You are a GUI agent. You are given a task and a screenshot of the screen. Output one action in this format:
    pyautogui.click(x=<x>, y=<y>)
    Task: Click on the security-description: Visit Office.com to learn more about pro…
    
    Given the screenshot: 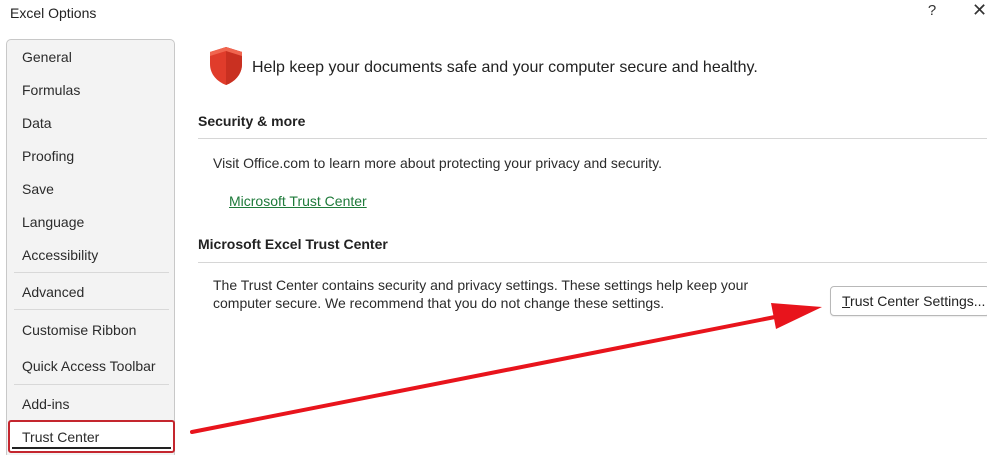 What is the action you would take?
    pyautogui.click(x=437, y=163)
    